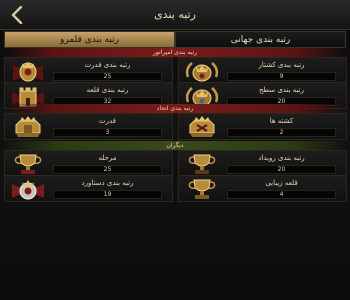  I want to click on tab-bar: رتبه بندی قلمرو رتبه بندی جهانی, so click(175, 39).